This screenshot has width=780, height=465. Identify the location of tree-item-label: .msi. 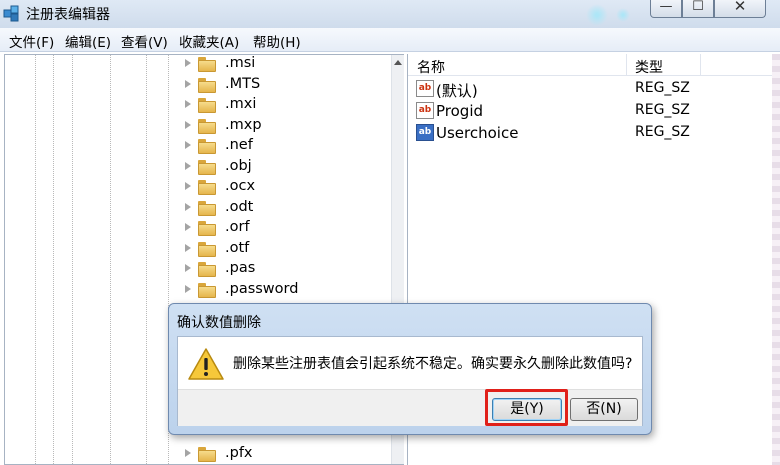
(240, 63).